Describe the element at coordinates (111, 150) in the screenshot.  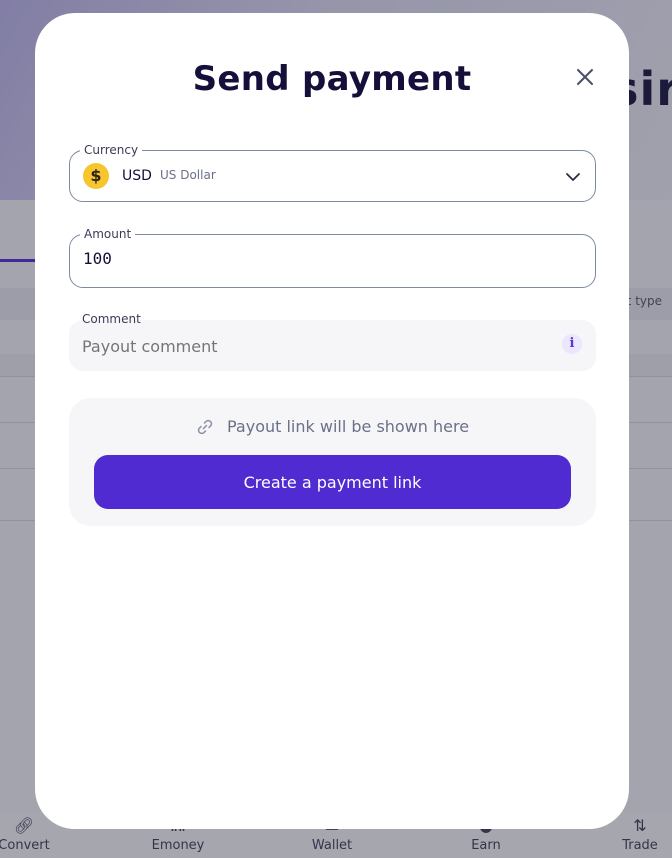
I see `currency-label: Currency` at that location.